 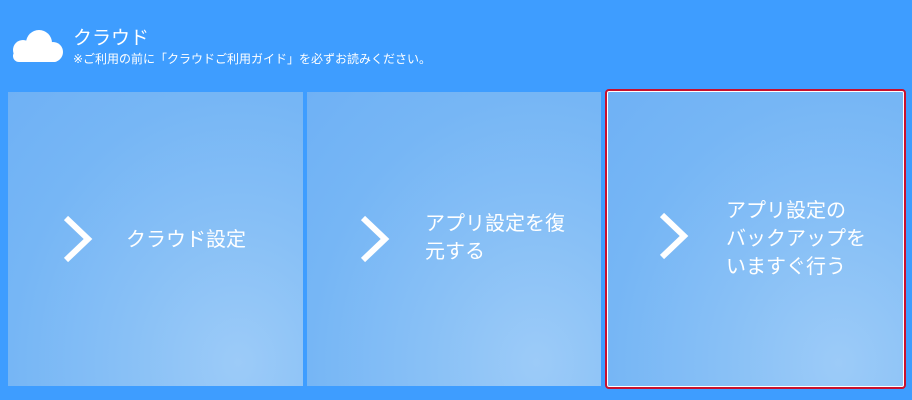 What do you see at coordinates (38, 46) in the screenshot?
I see `cloud-icon` at bounding box center [38, 46].